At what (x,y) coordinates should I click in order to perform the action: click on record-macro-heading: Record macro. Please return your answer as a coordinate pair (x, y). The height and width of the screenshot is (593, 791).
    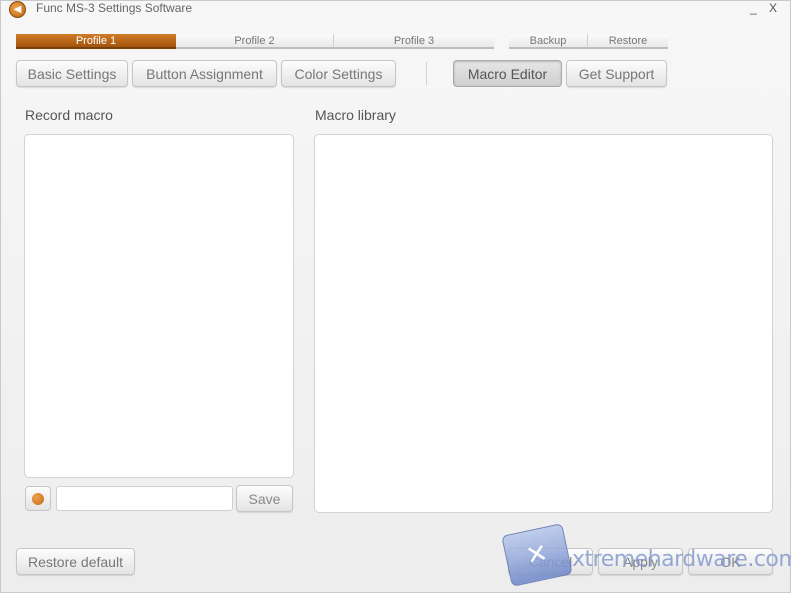
    Looking at the image, I should click on (69, 115).